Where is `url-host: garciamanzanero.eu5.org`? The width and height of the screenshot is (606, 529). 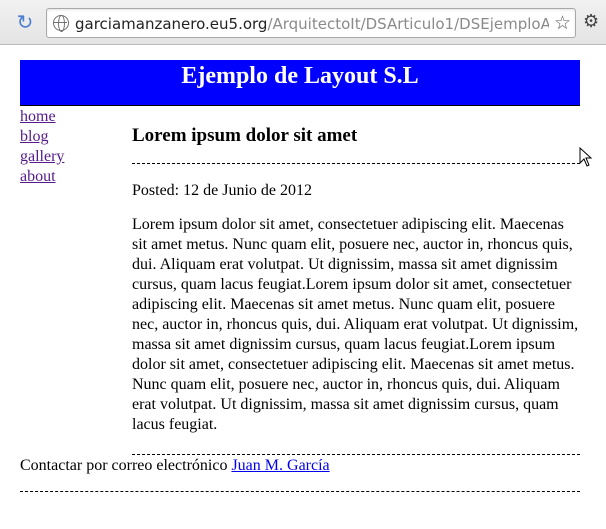 url-host: garciamanzanero.eu5.org is located at coordinates (171, 24).